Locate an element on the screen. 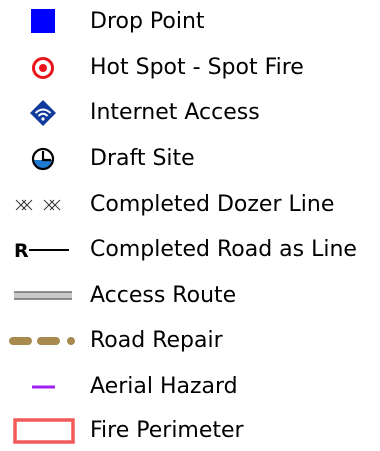 The height and width of the screenshot is (451, 380). legend-item-draft-site: Draft Site is located at coordinates (190, 159).